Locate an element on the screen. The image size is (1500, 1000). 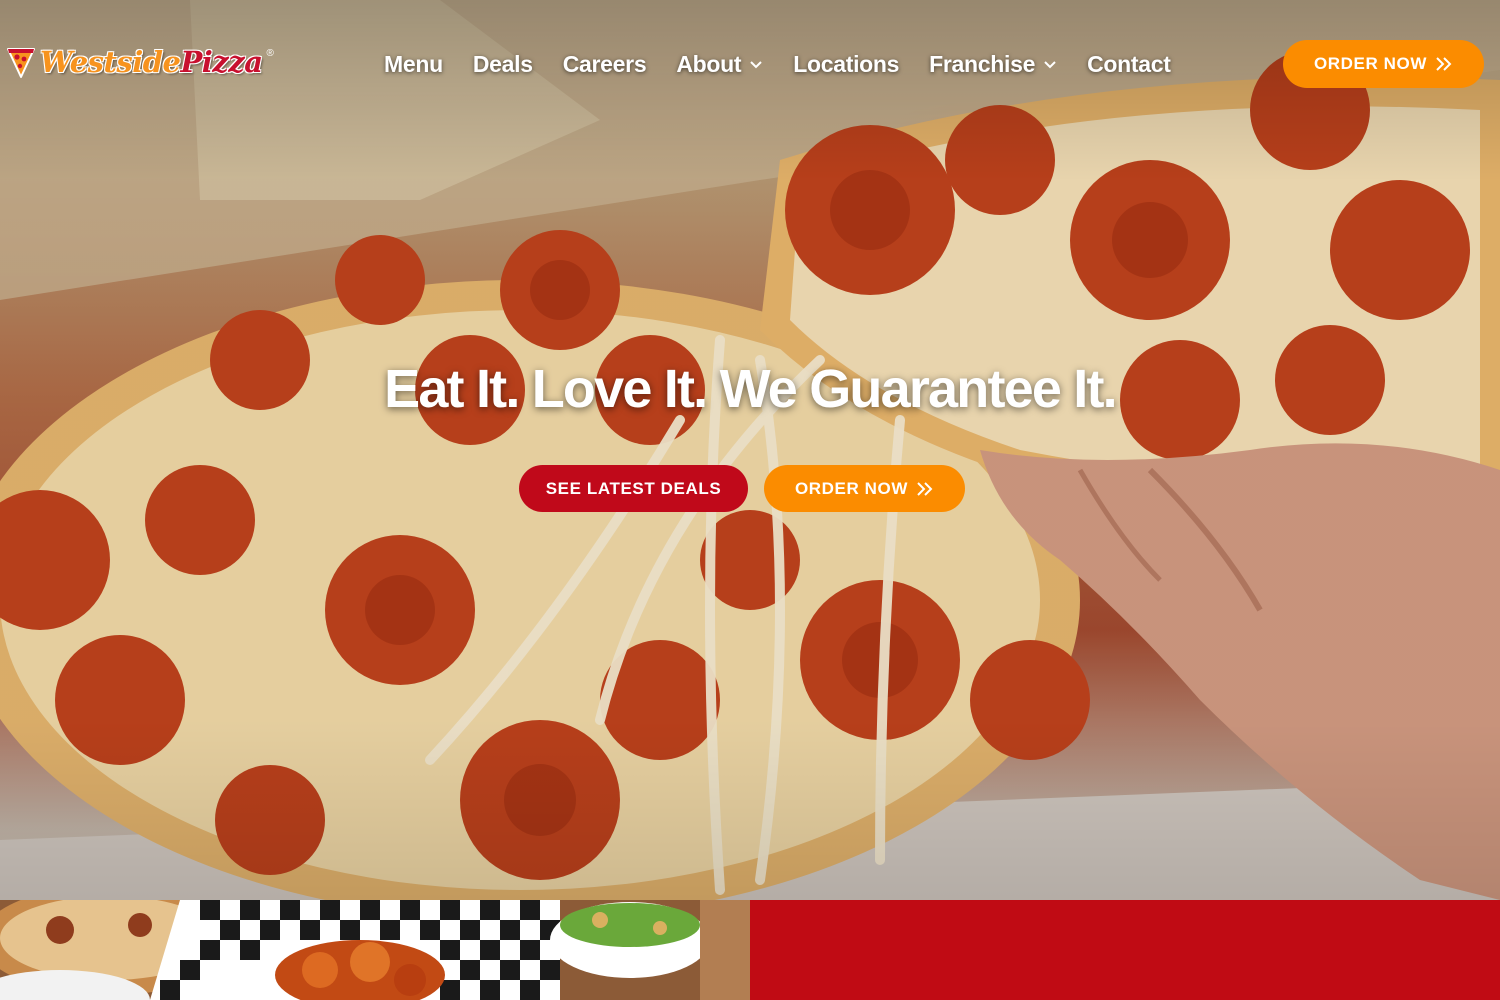
food-spread-image is located at coordinates (375, 950).